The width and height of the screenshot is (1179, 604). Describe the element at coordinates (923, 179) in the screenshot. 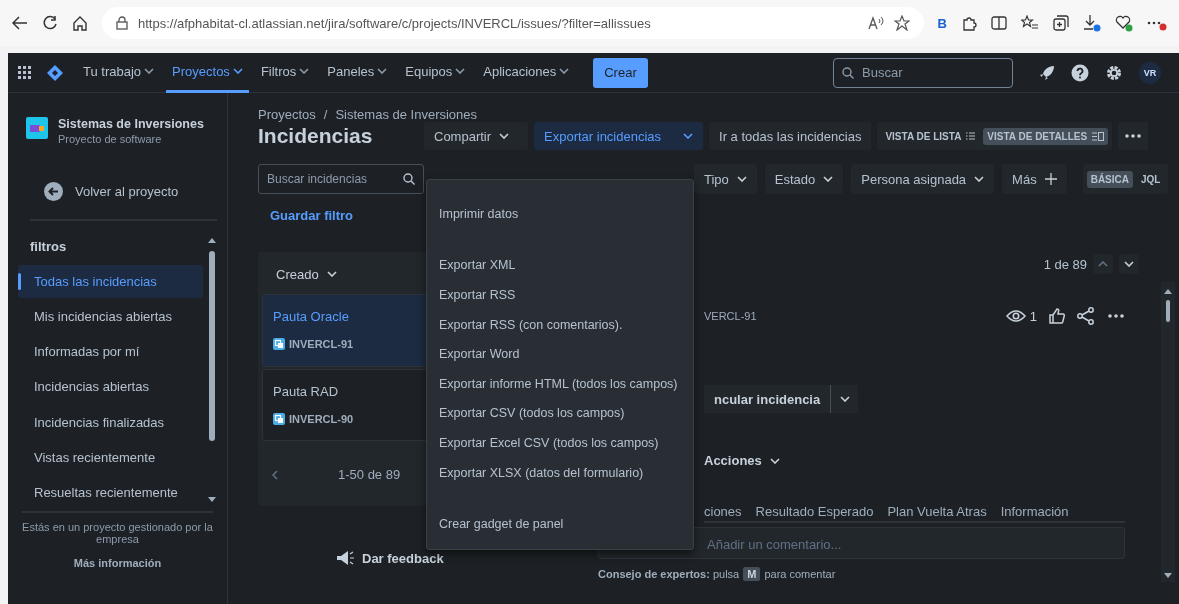

I see `filter-dropdown: Persona asignada` at that location.